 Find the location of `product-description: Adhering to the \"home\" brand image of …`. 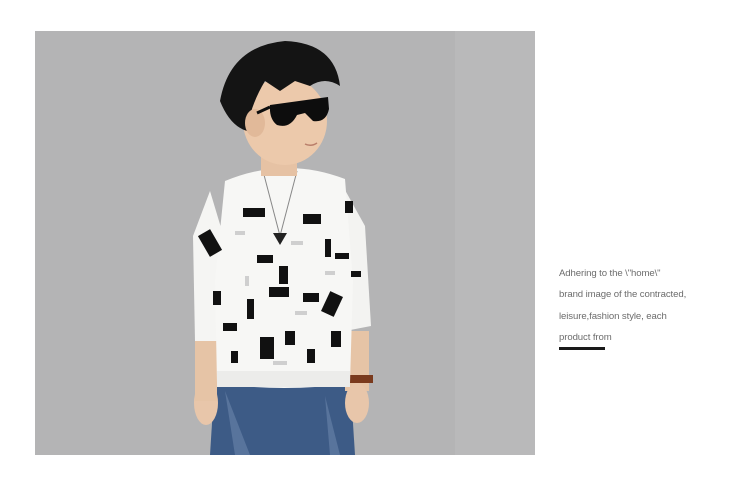

product-description: Adhering to the \"home\" brand image of … is located at coordinates (649, 305).